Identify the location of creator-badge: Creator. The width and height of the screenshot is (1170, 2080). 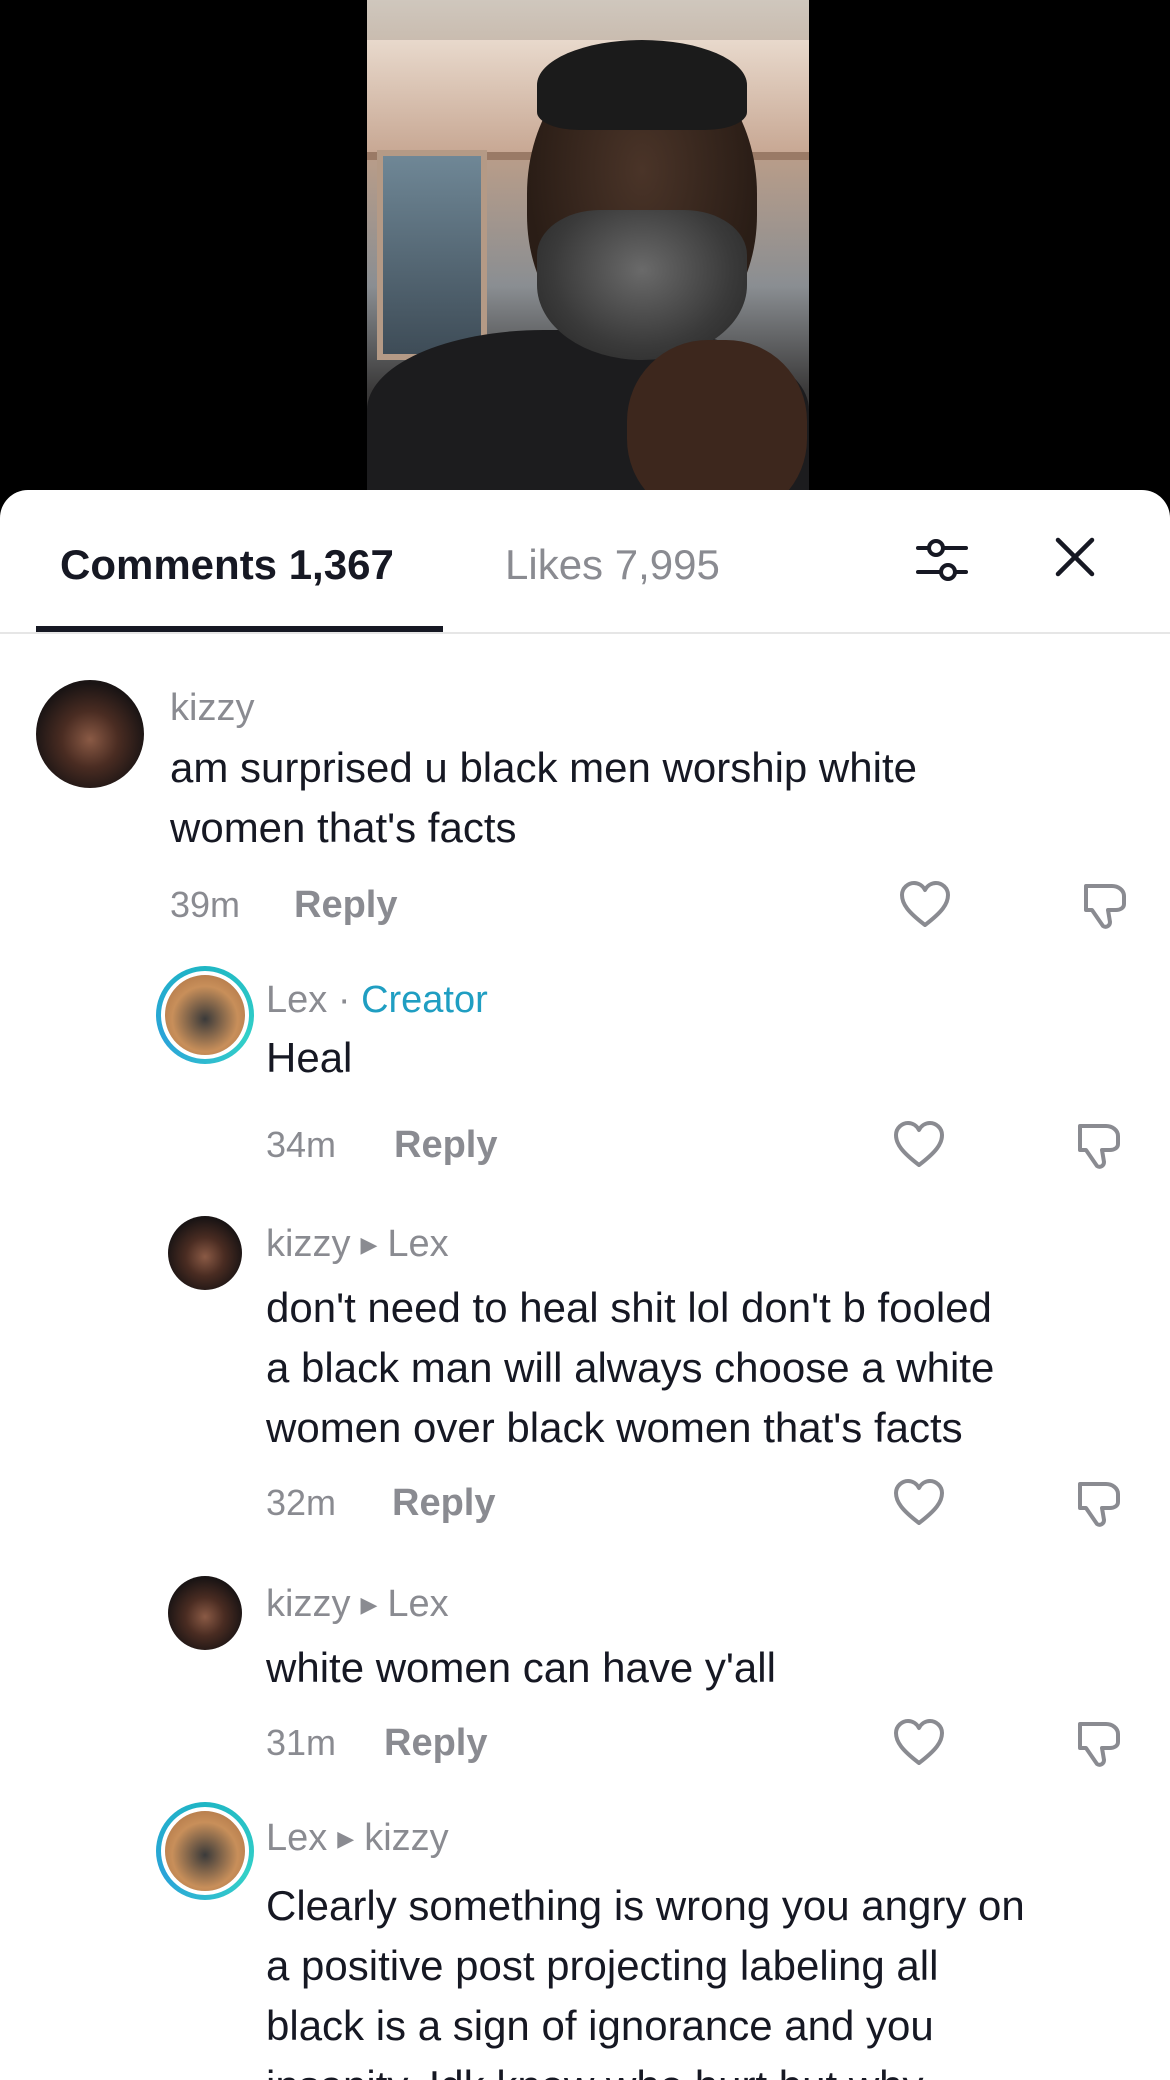
(424, 1000).